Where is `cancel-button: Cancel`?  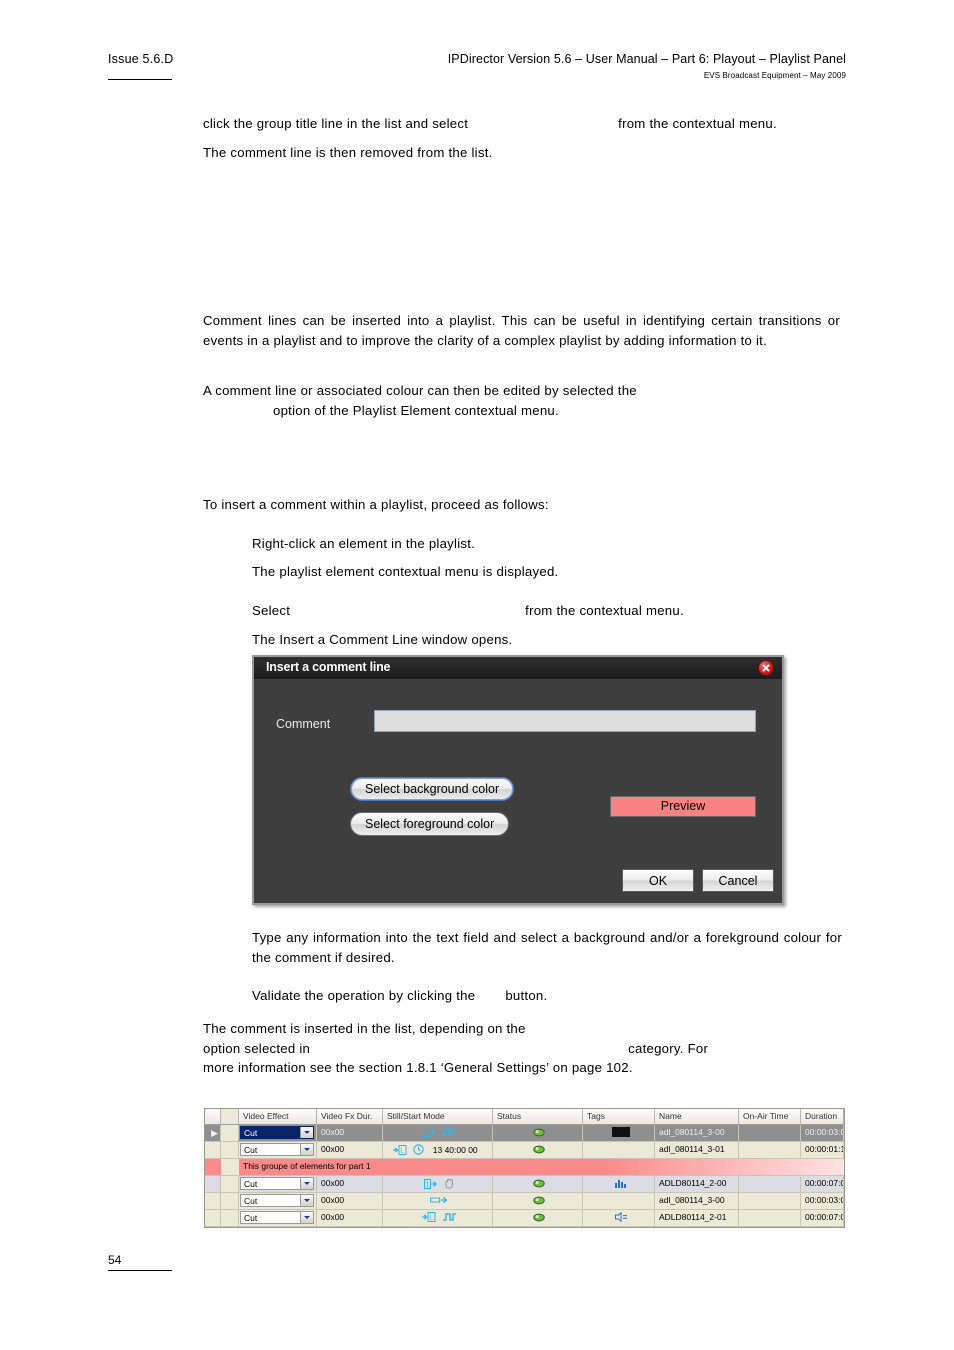
cancel-button: Cancel is located at coordinates (738, 880).